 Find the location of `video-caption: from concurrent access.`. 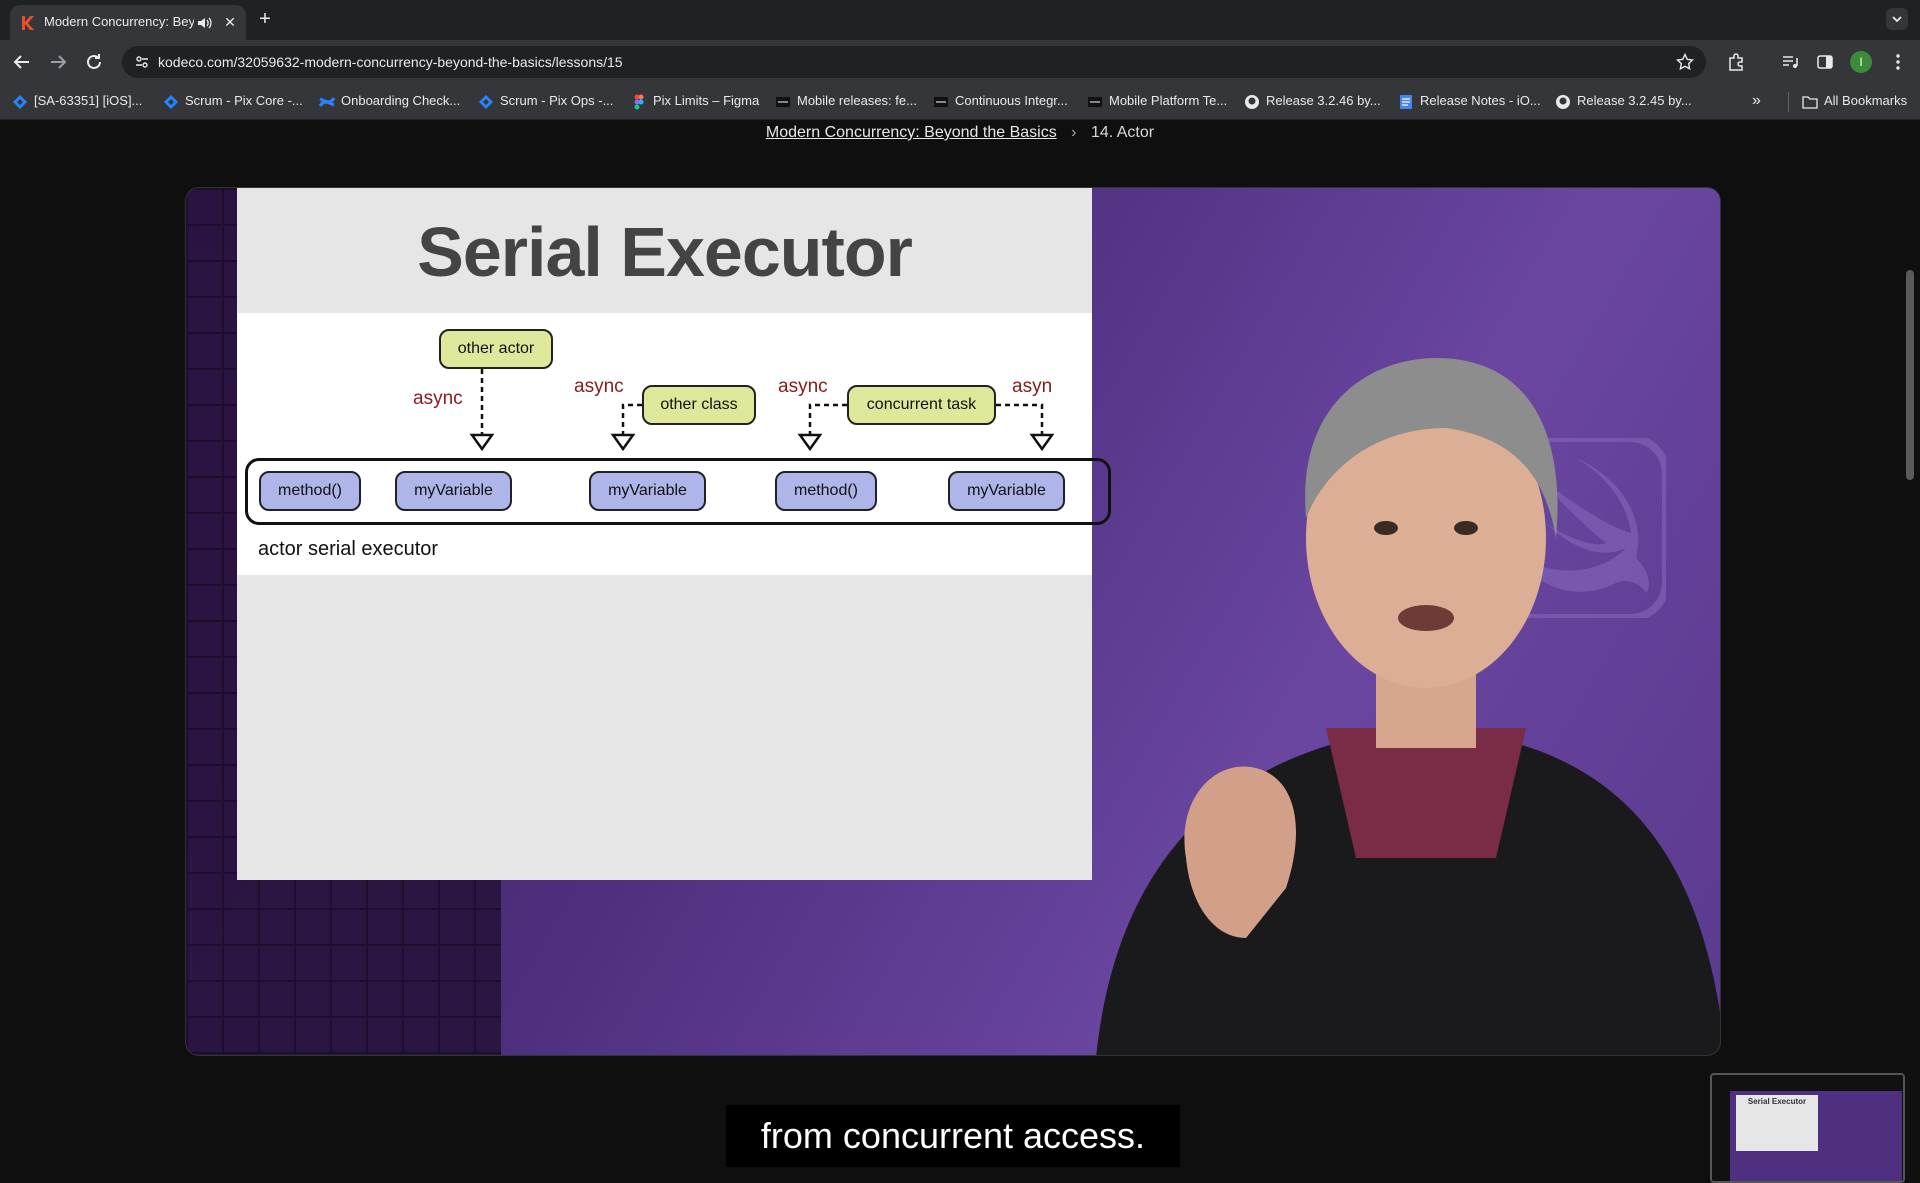

video-caption: from concurrent access. is located at coordinates (953, 1136).